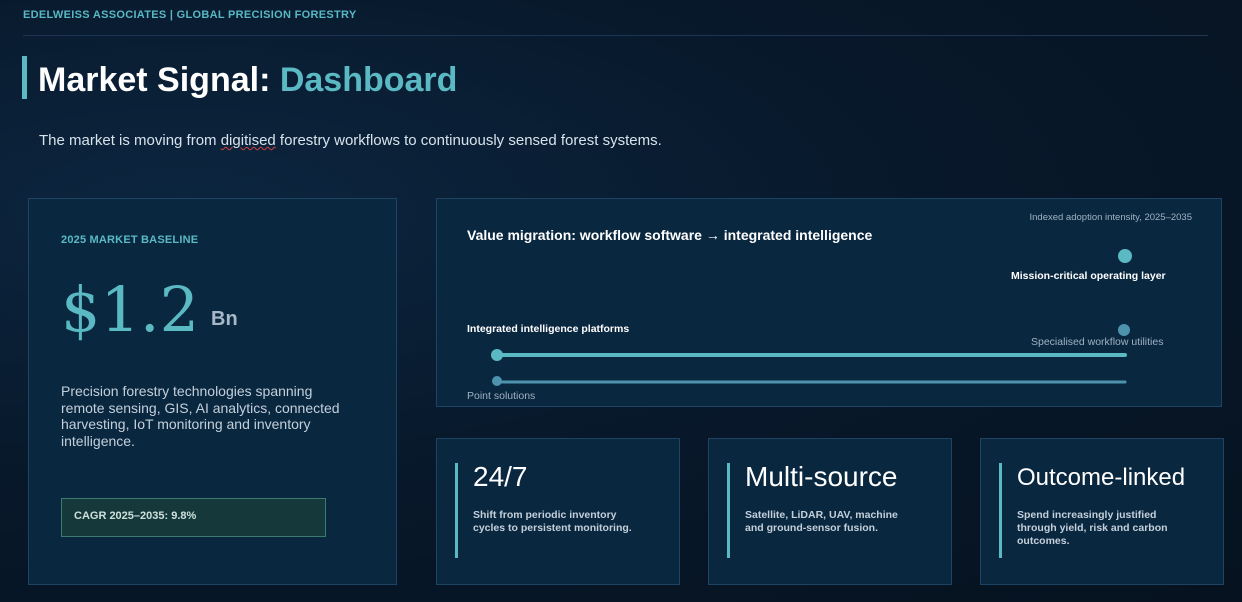 The height and width of the screenshot is (602, 1242). Describe the element at coordinates (130, 309) in the screenshot. I see `baseline-value: $1.2` at that location.